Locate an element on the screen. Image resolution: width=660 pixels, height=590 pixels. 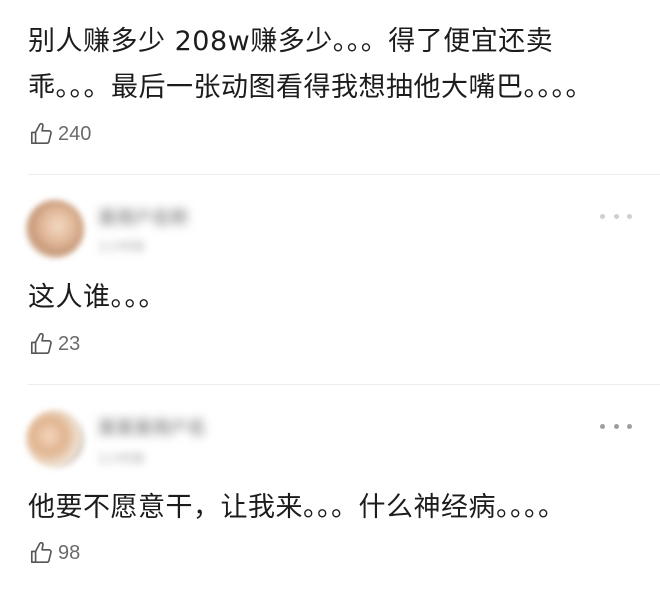
like-count: 240 is located at coordinates (75, 133).